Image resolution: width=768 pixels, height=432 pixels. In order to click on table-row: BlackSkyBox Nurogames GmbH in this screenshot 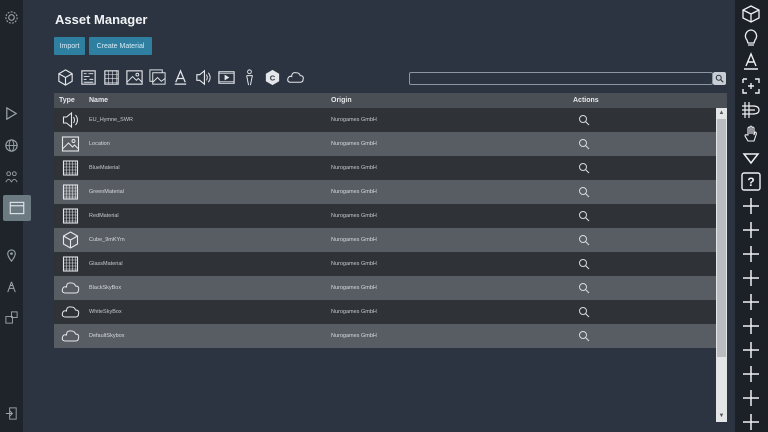, I will do `click(390, 288)`.